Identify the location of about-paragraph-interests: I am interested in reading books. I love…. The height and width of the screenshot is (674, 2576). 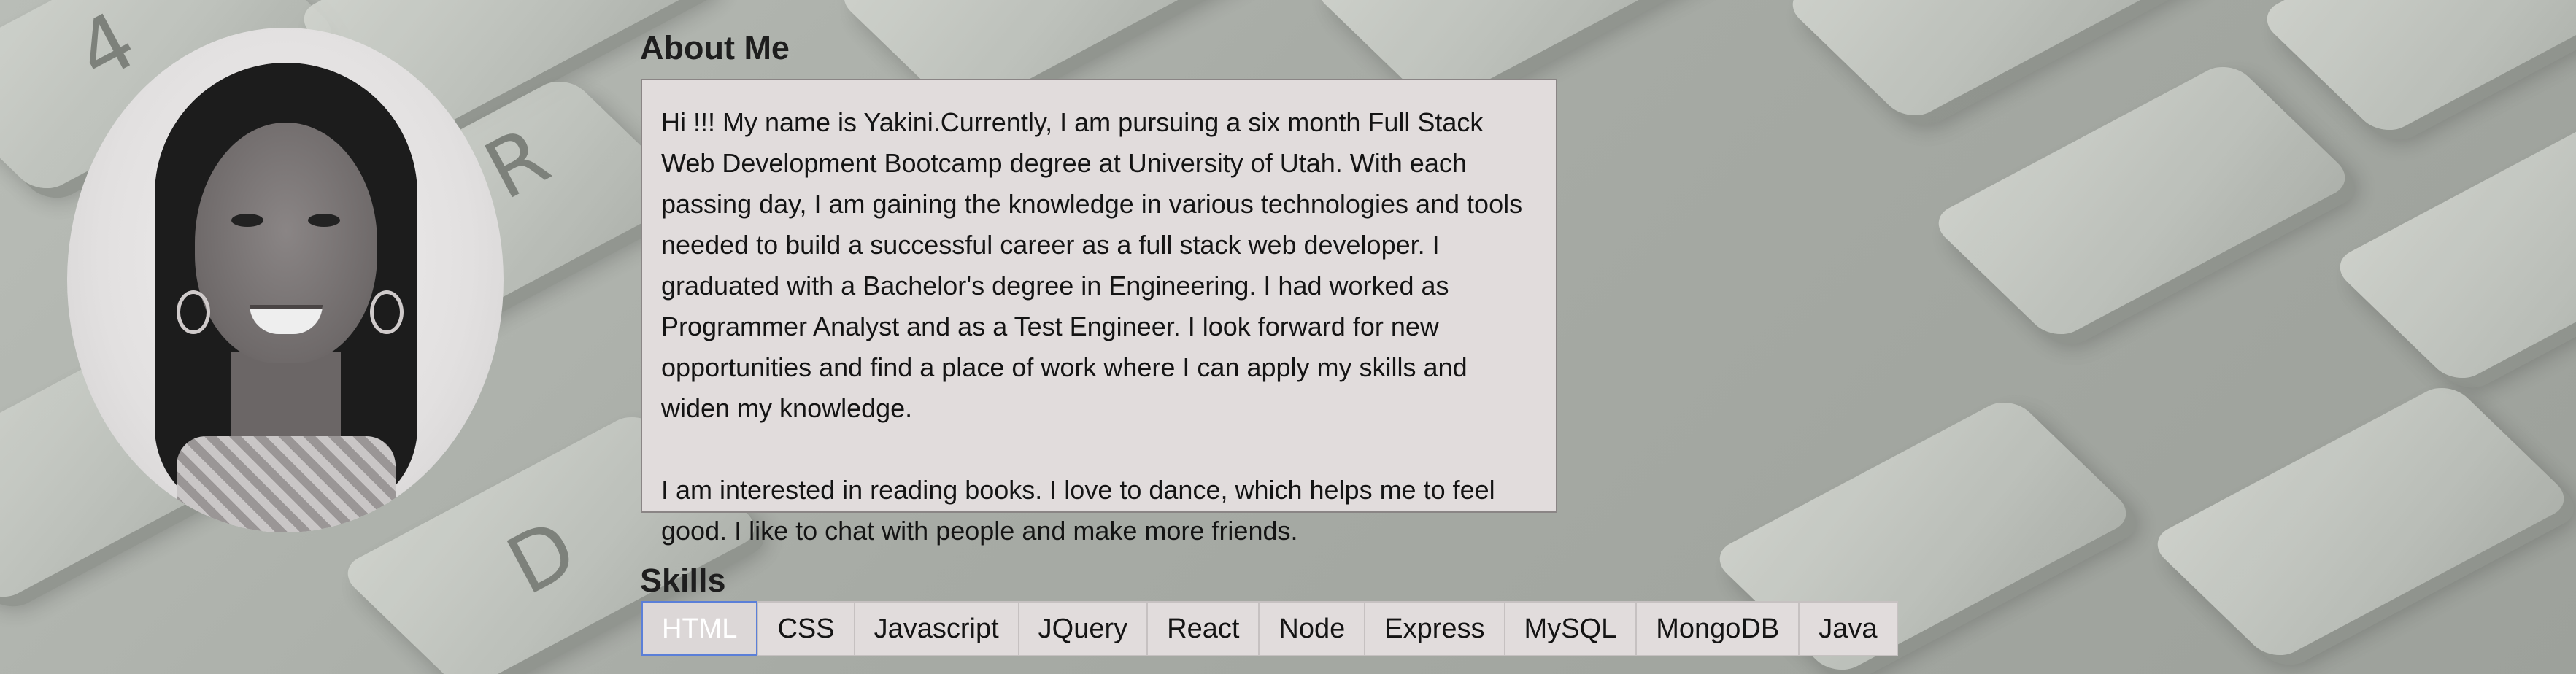
(1078, 510).